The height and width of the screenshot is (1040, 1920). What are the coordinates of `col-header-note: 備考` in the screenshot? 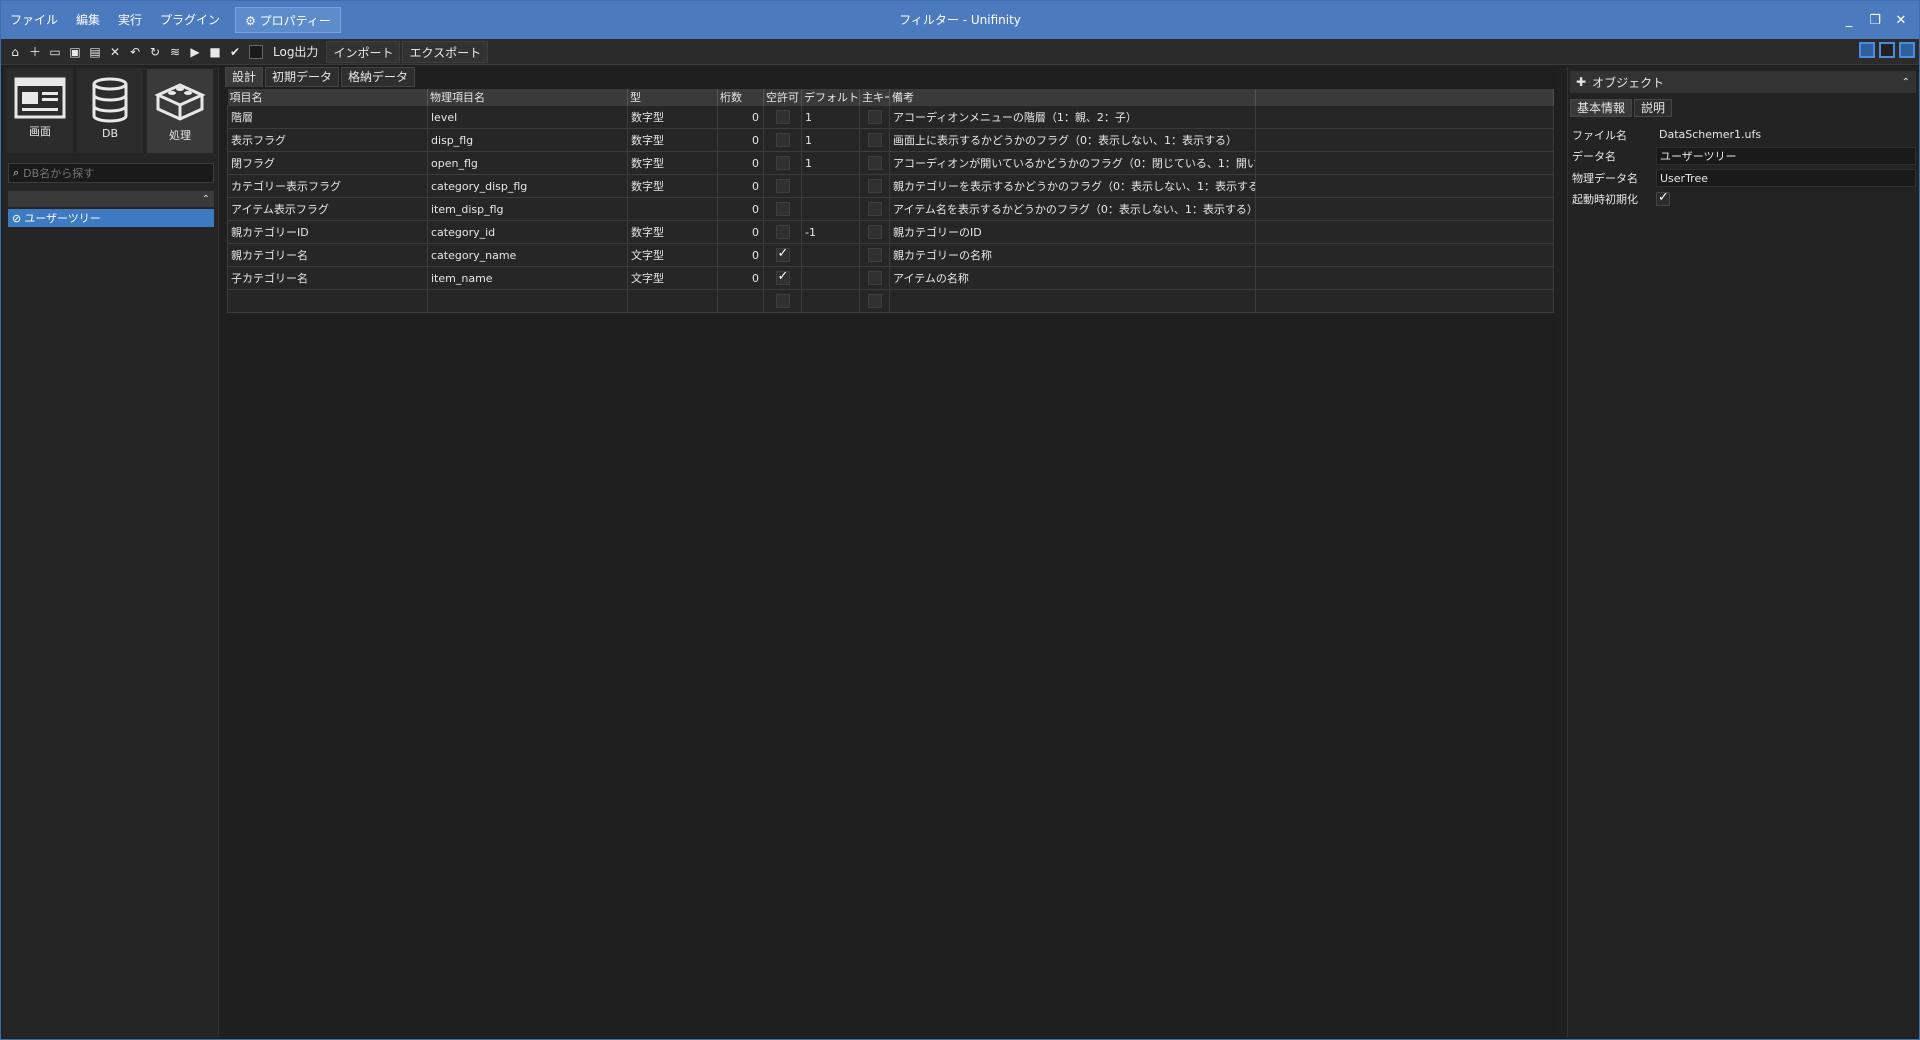 It's located at (1072, 97).